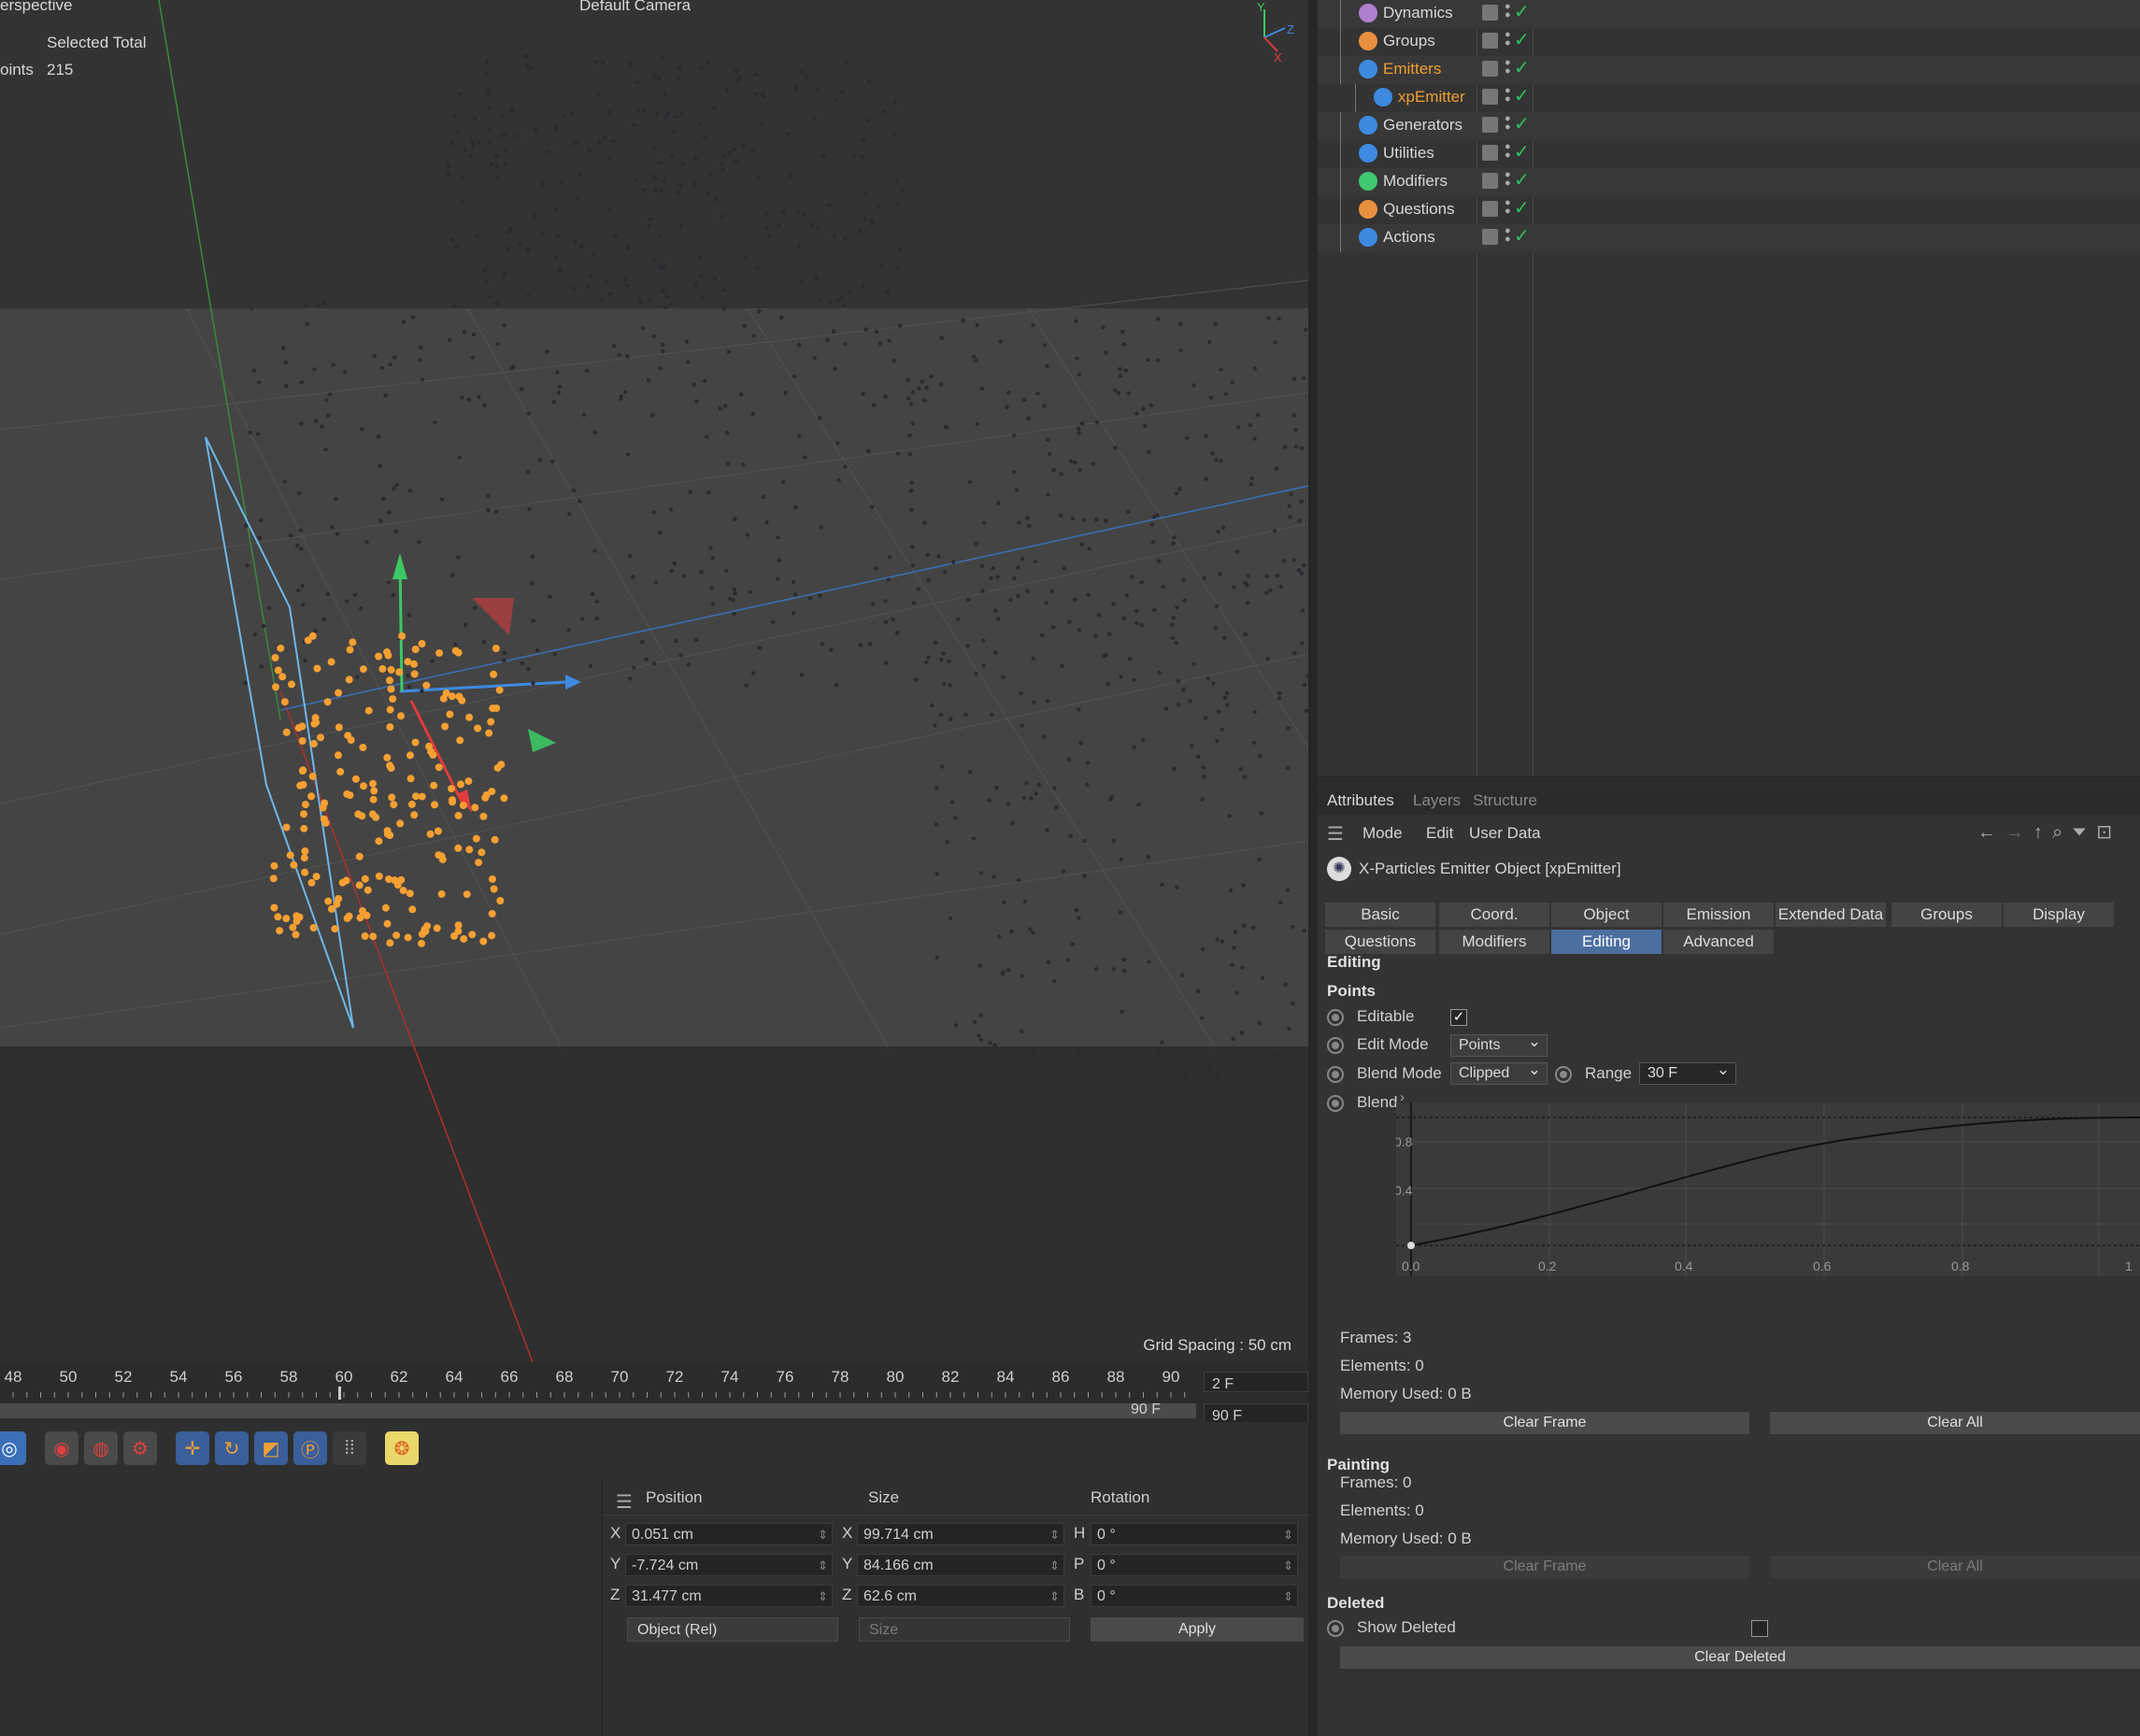 The image size is (2140, 1736). I want to click on filter-icon: ⏷, so click(2084, 832).